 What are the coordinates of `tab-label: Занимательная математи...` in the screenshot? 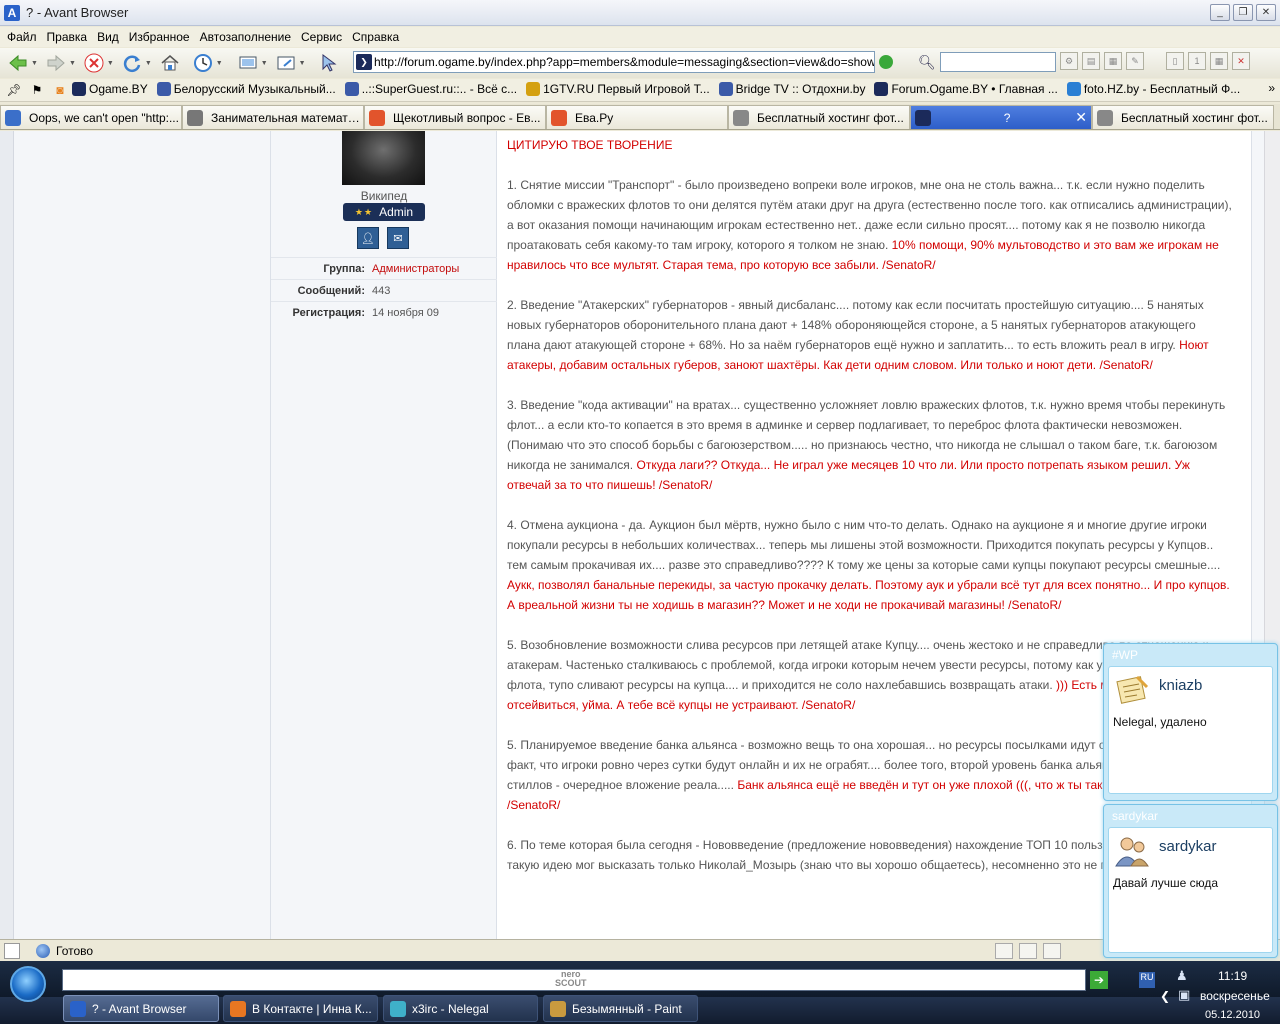 It's located at (287, 117).